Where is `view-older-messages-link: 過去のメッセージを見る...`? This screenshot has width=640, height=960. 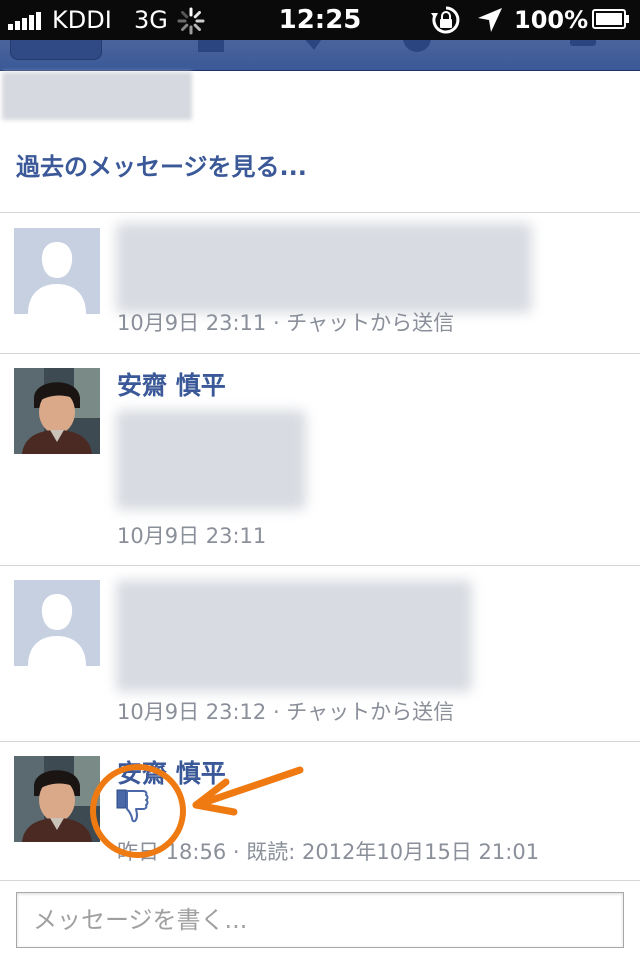 view-older-messages-link: 過去のメッセージを見る... is located at coordinates (161, 167).